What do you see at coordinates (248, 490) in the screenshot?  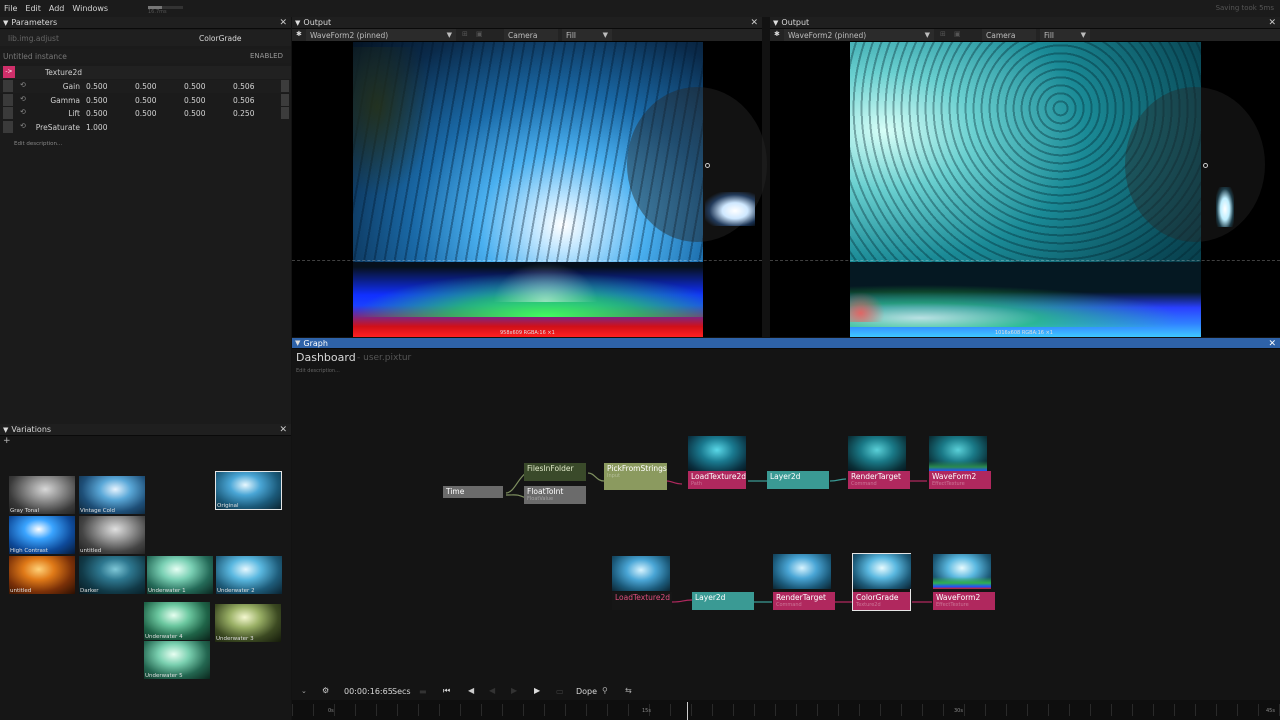 I see `variation-thumb-selected: Original` at bounding box center [248, 490].